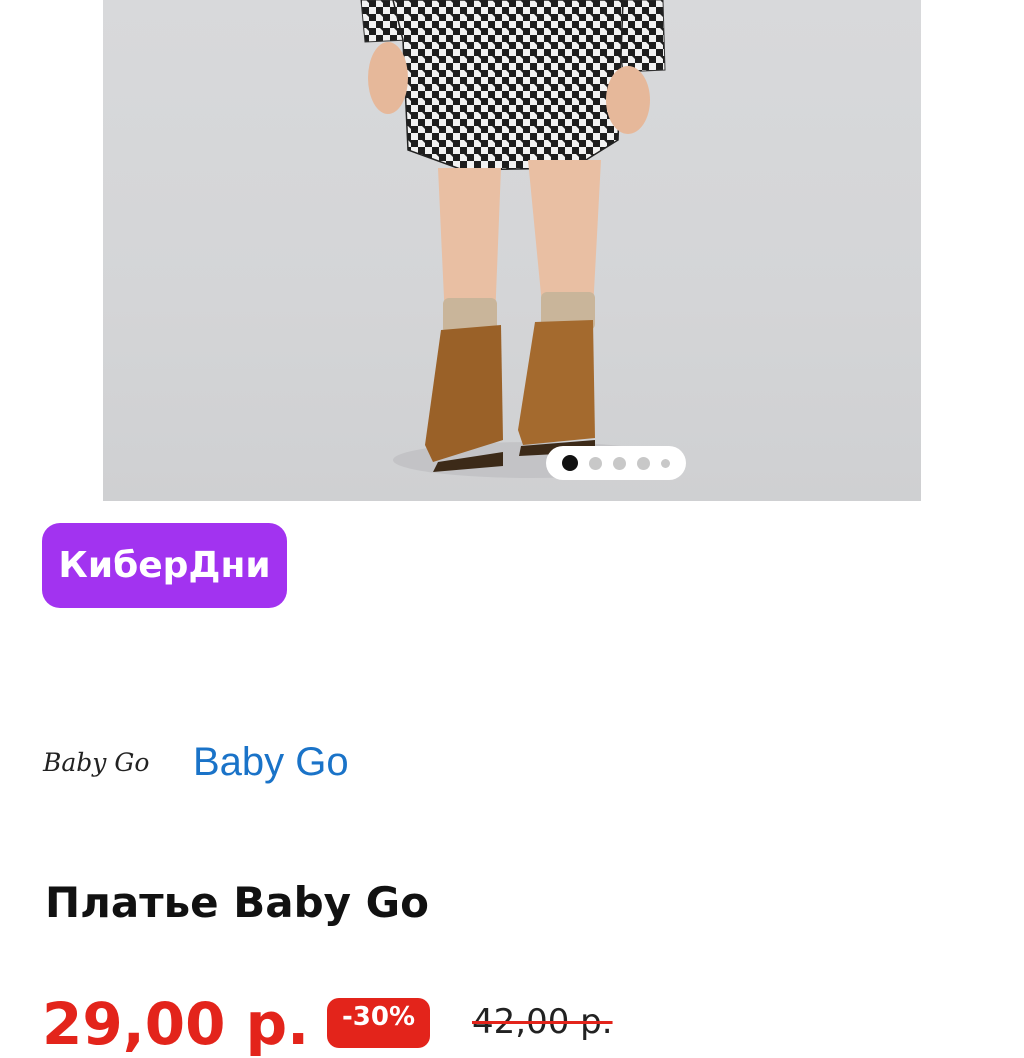  I want to click on brand-row: Baby Go Baby Go, so click(196, 762).